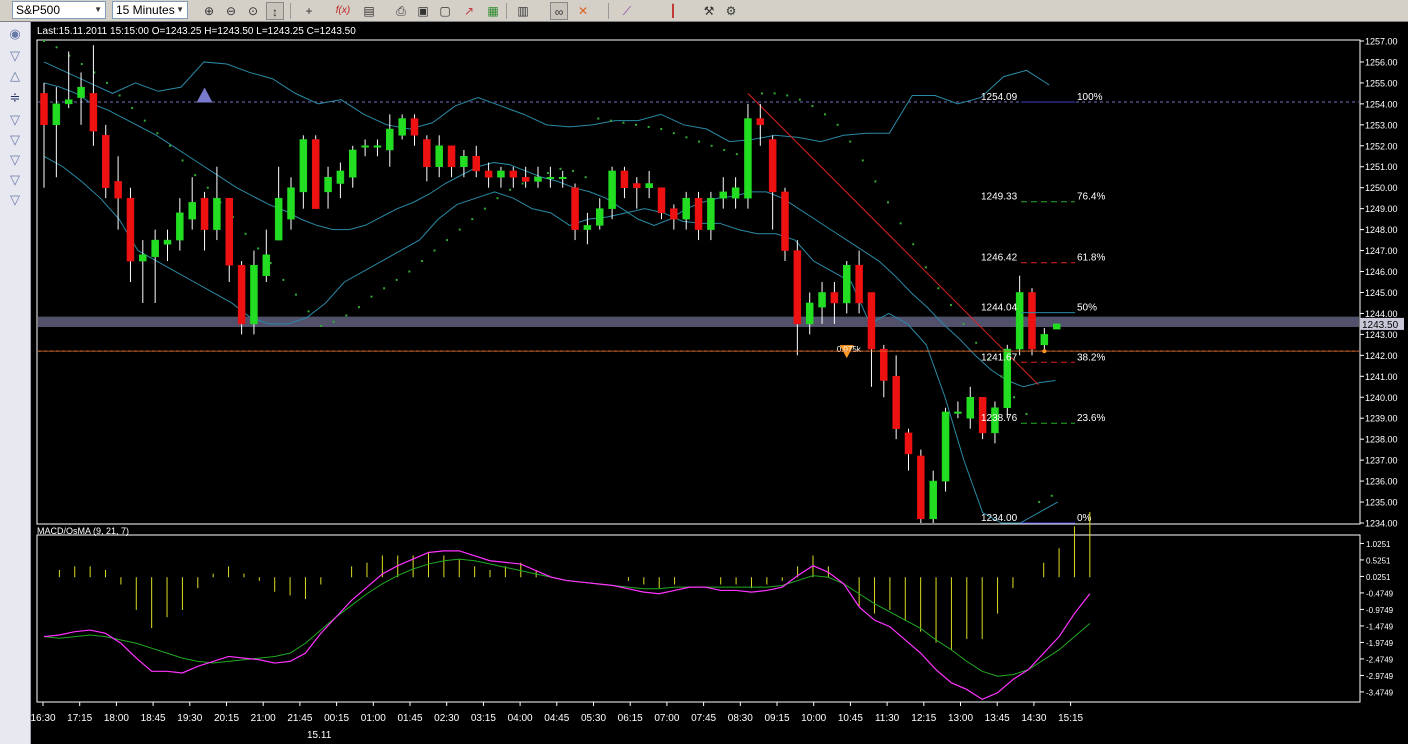 The image size is (1408, 744). I want to click on fib-pct-label: 61.8%, so click(1091, 258).